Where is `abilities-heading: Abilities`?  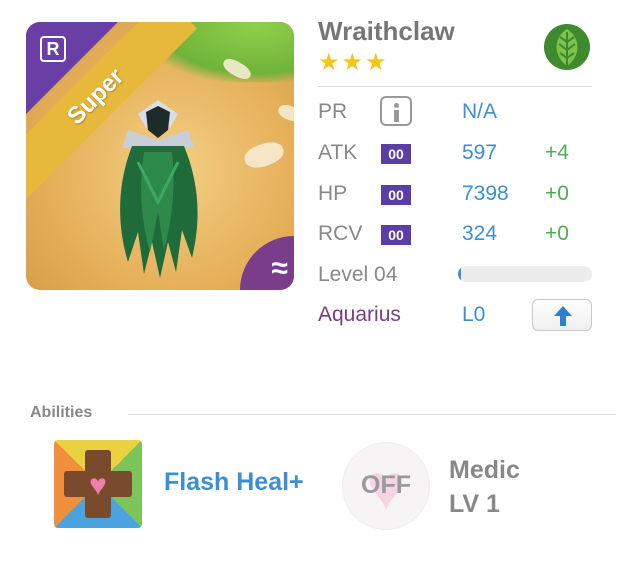
abilities-heading: Abilities is located at coordinates (61, 412).